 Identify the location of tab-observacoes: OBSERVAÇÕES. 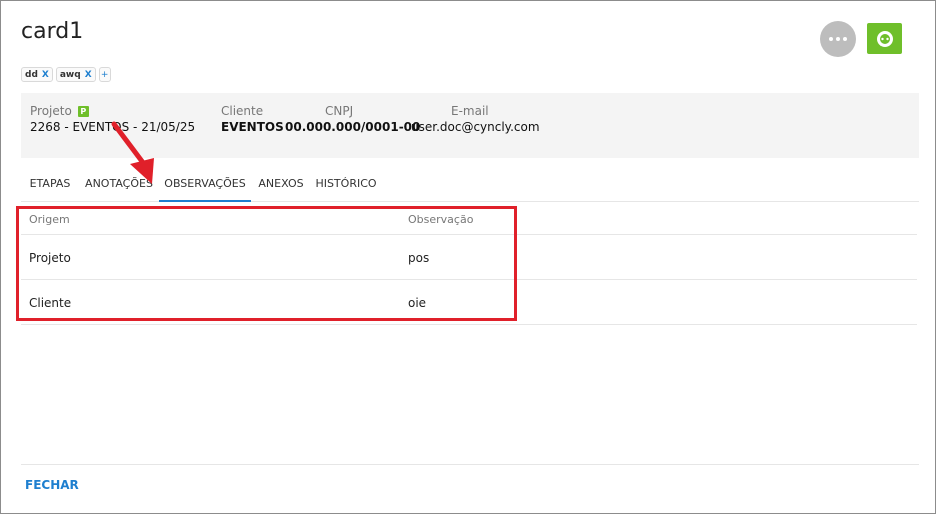
(205, 184).